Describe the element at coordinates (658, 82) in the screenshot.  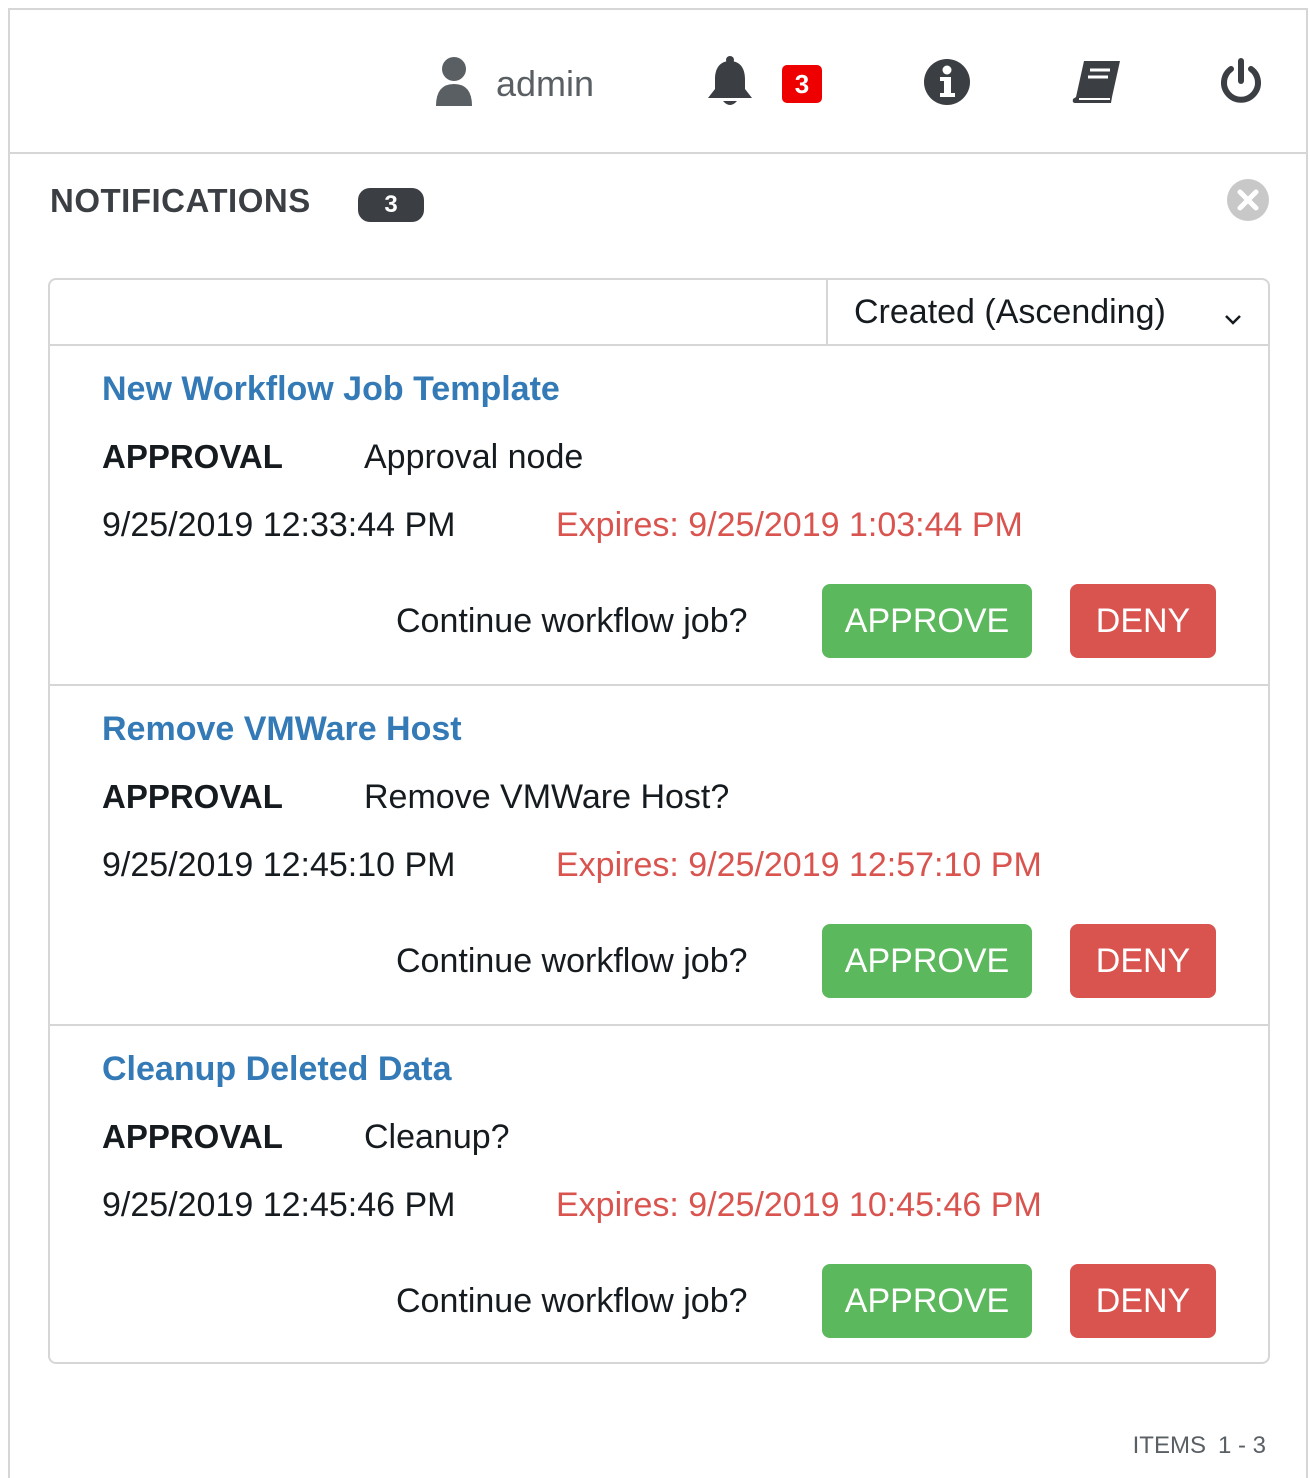
I see `top-navigation-bar: admin 3` at that location.